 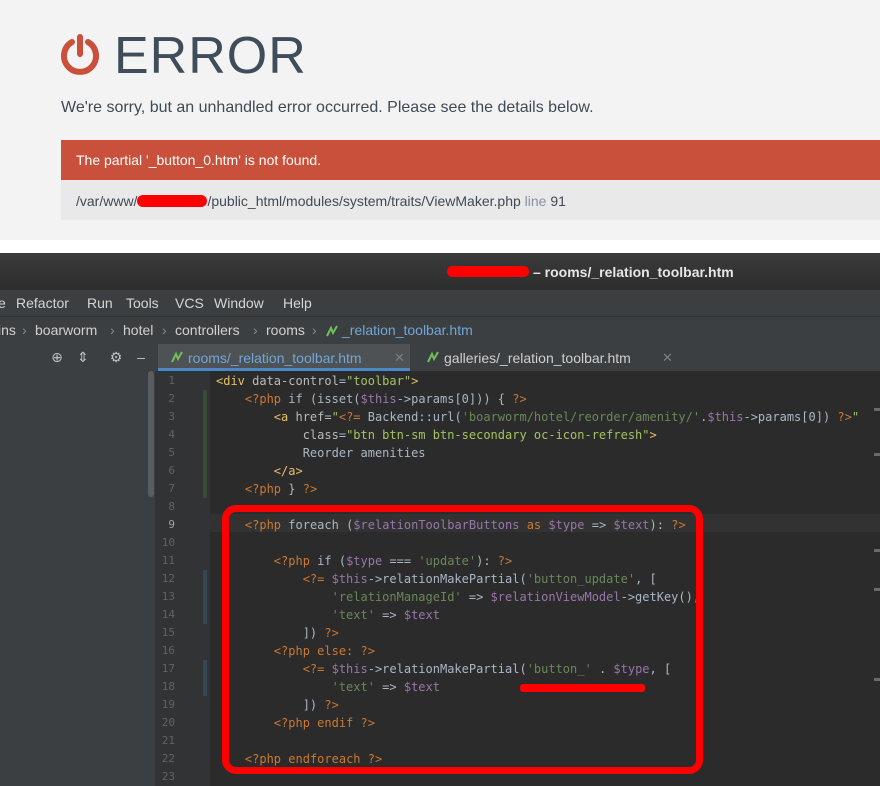 I want to click on power-icon, so click(x=80, y=54).